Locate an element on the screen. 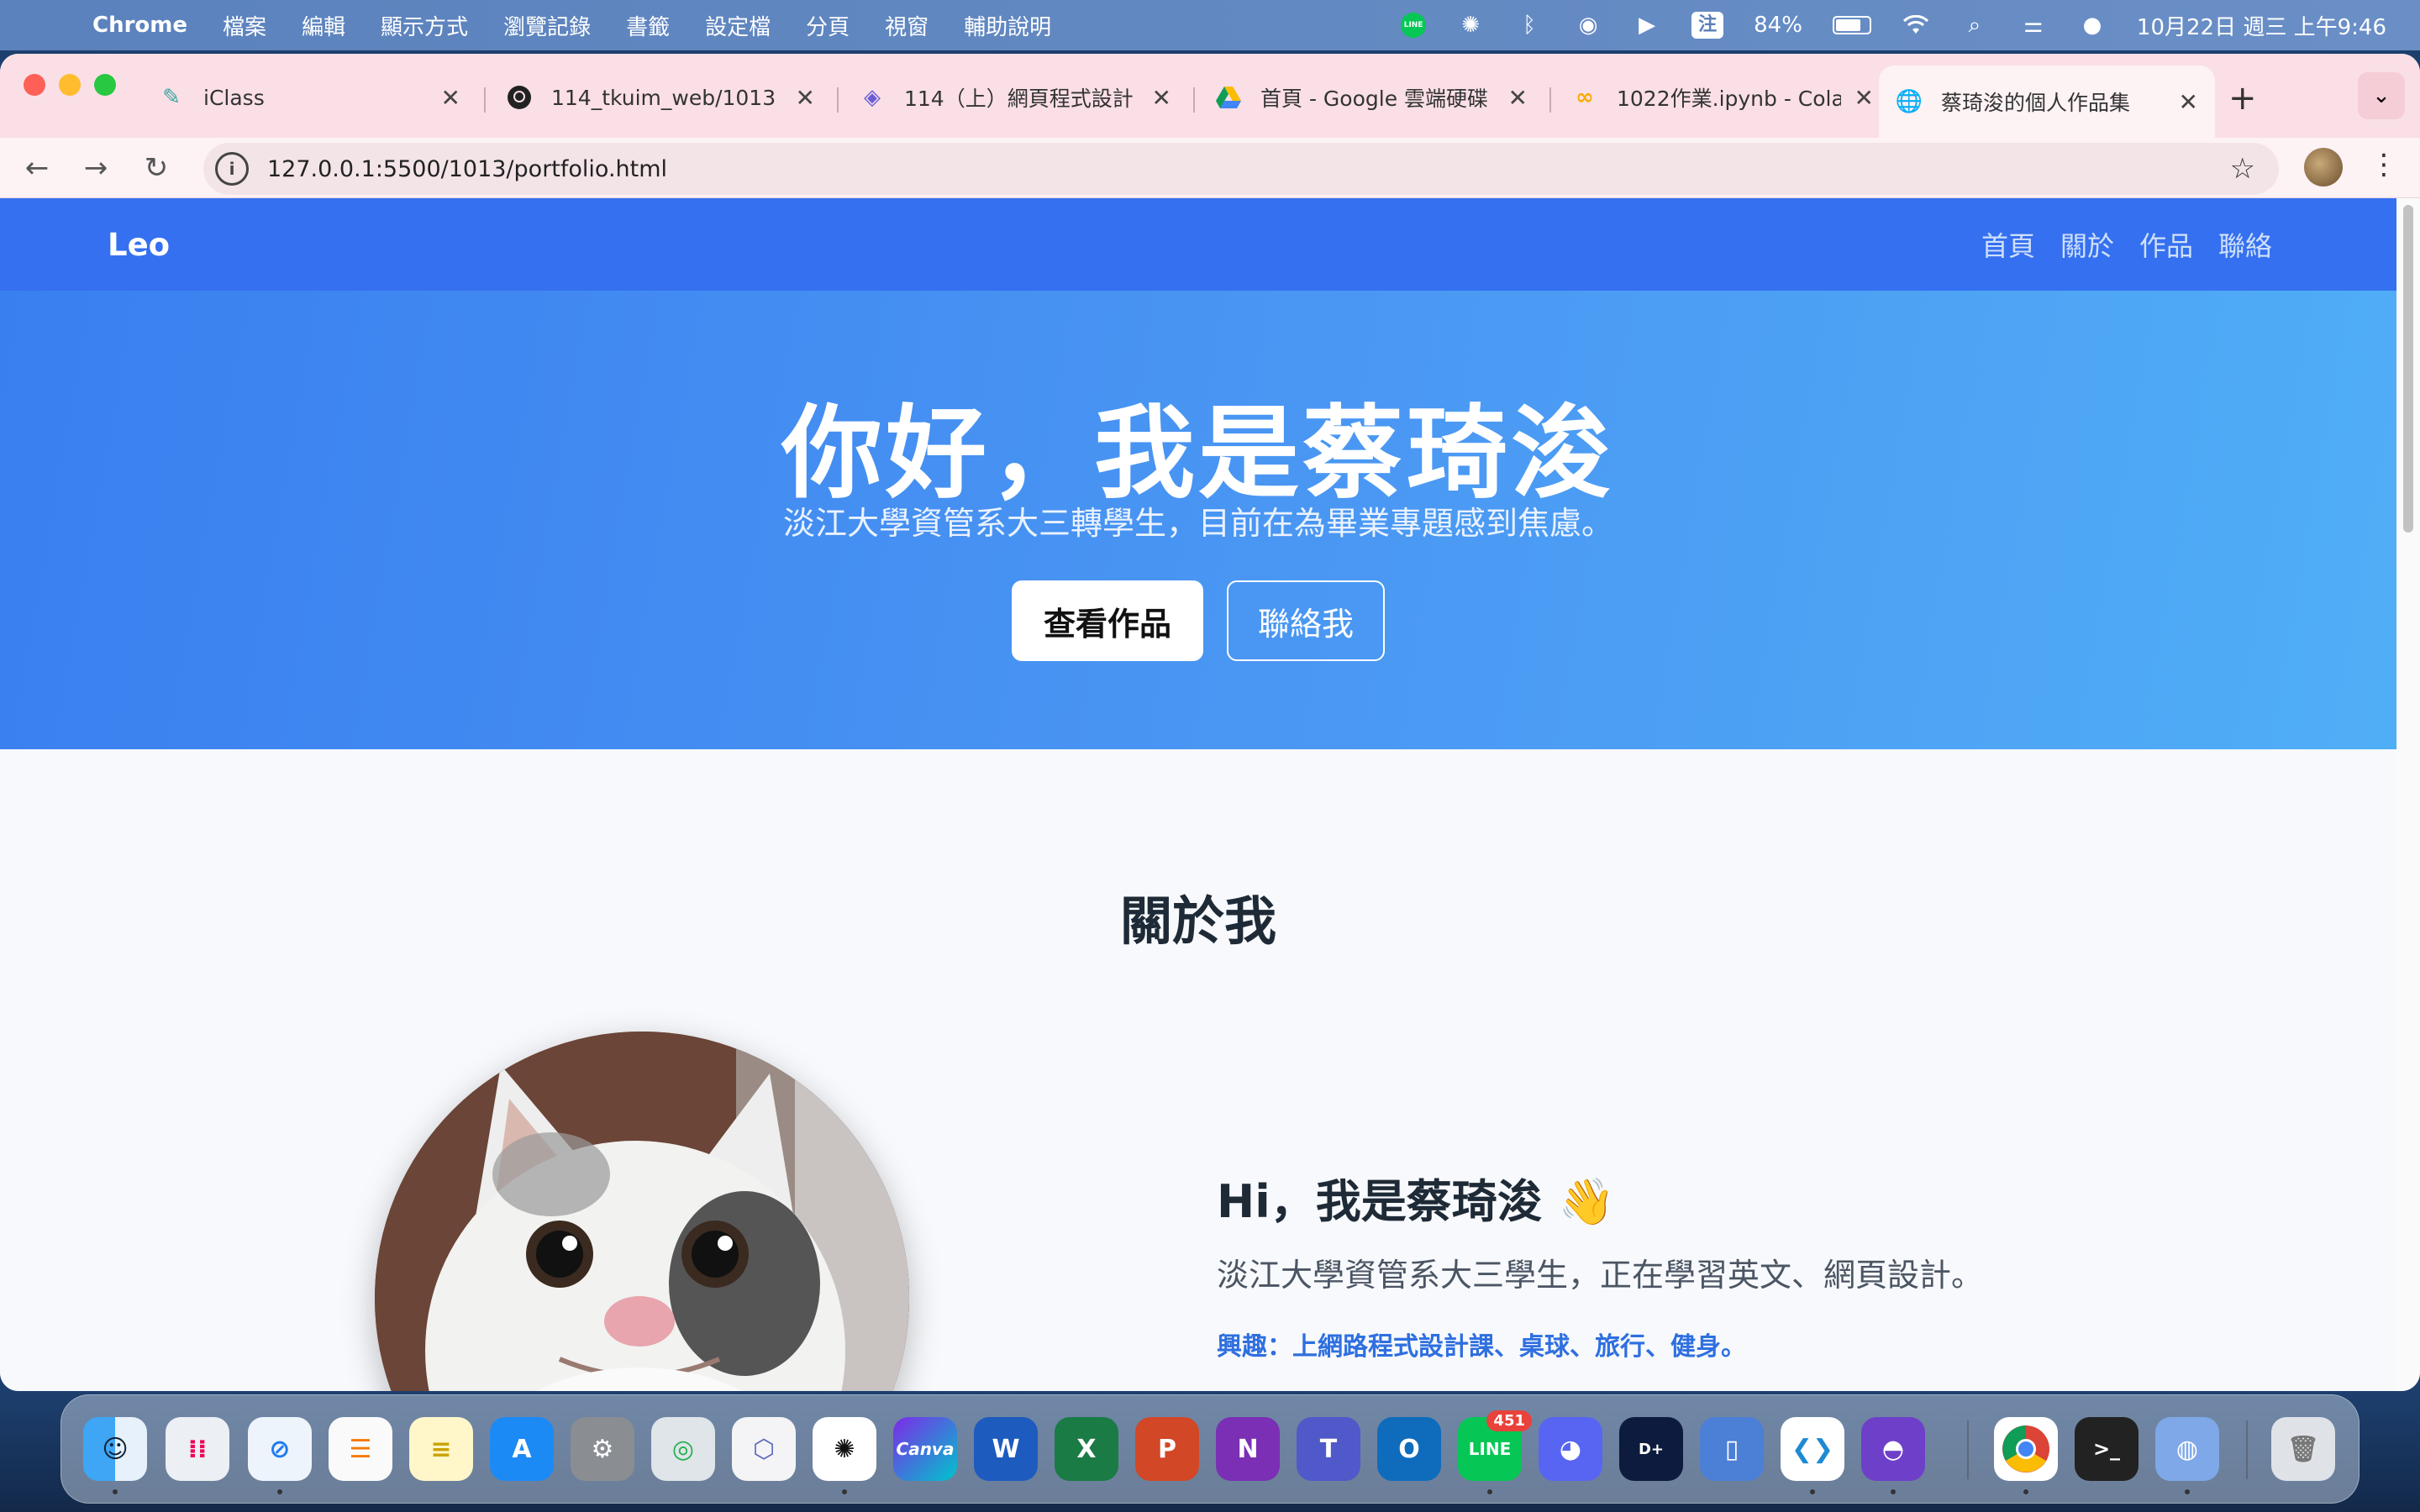 Image resolution: width=2420 pixels, height=1512 pixels. tab-google-drive: 首頁 - Google 雲端硬碟 ✕ is located at coordinates (1371, 97).